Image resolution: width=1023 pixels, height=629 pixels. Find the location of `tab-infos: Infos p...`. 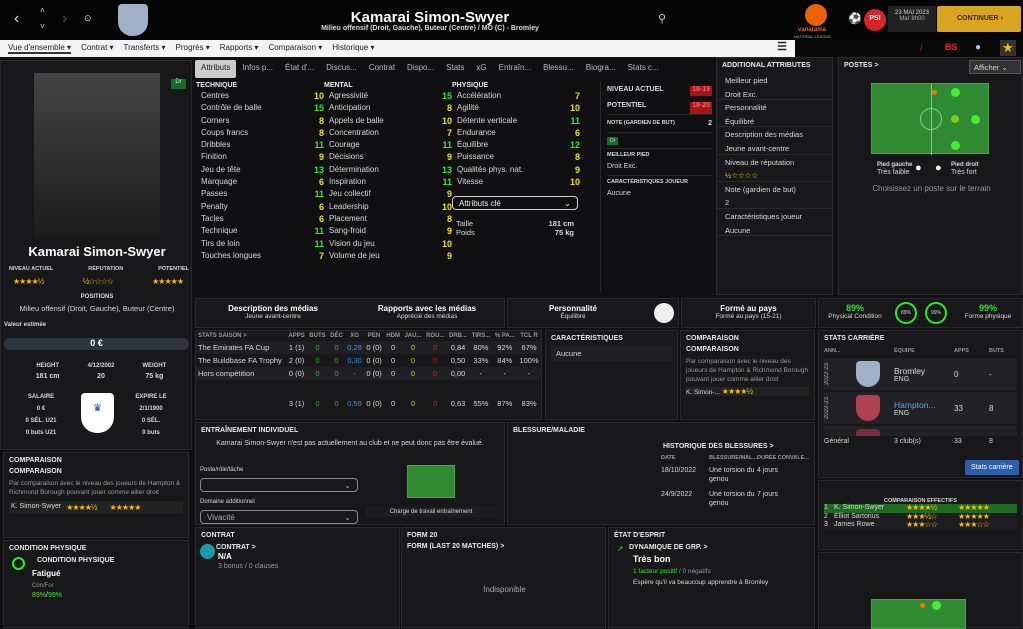

tab-infos: Infos p... is located at coordinates (257, 69).